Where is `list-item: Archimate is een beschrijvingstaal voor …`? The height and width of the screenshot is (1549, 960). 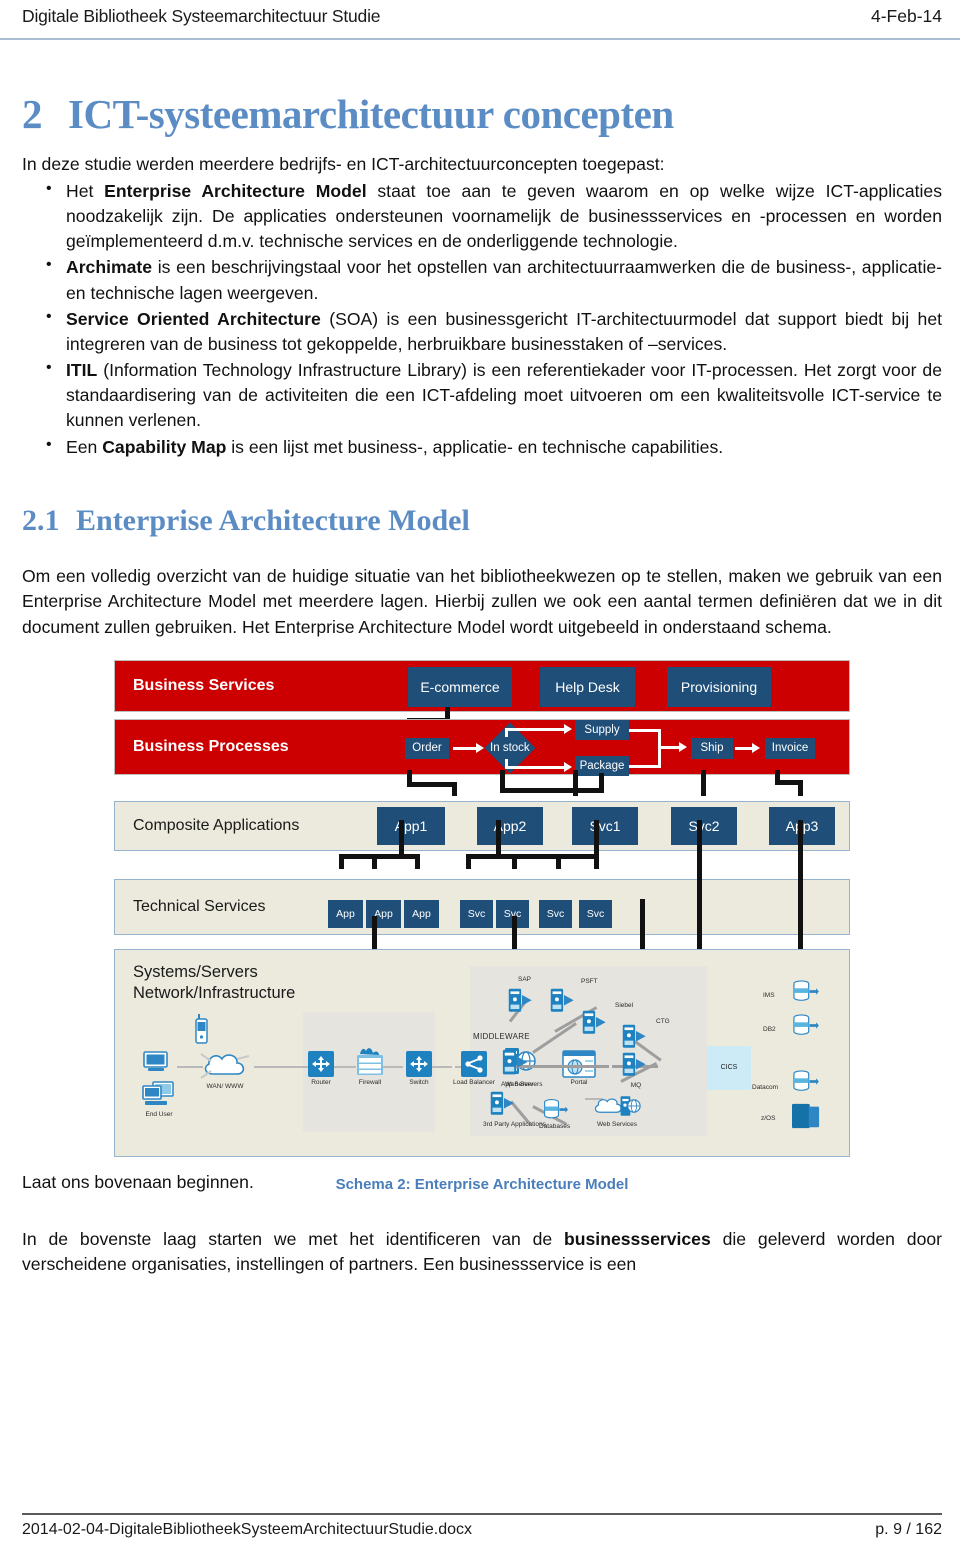 list-item: Archimate is een beschrijvingstaal voor … is located at coordinates (482, 279).